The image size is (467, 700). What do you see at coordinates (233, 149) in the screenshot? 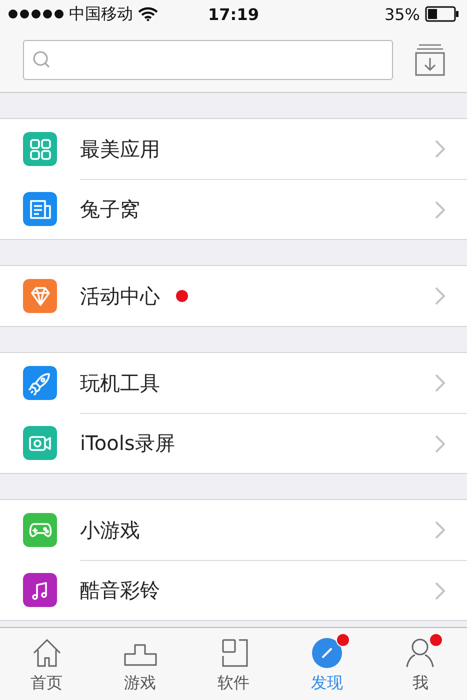
I see `menu-item: 最美应用` at bounding box center [233, 149].